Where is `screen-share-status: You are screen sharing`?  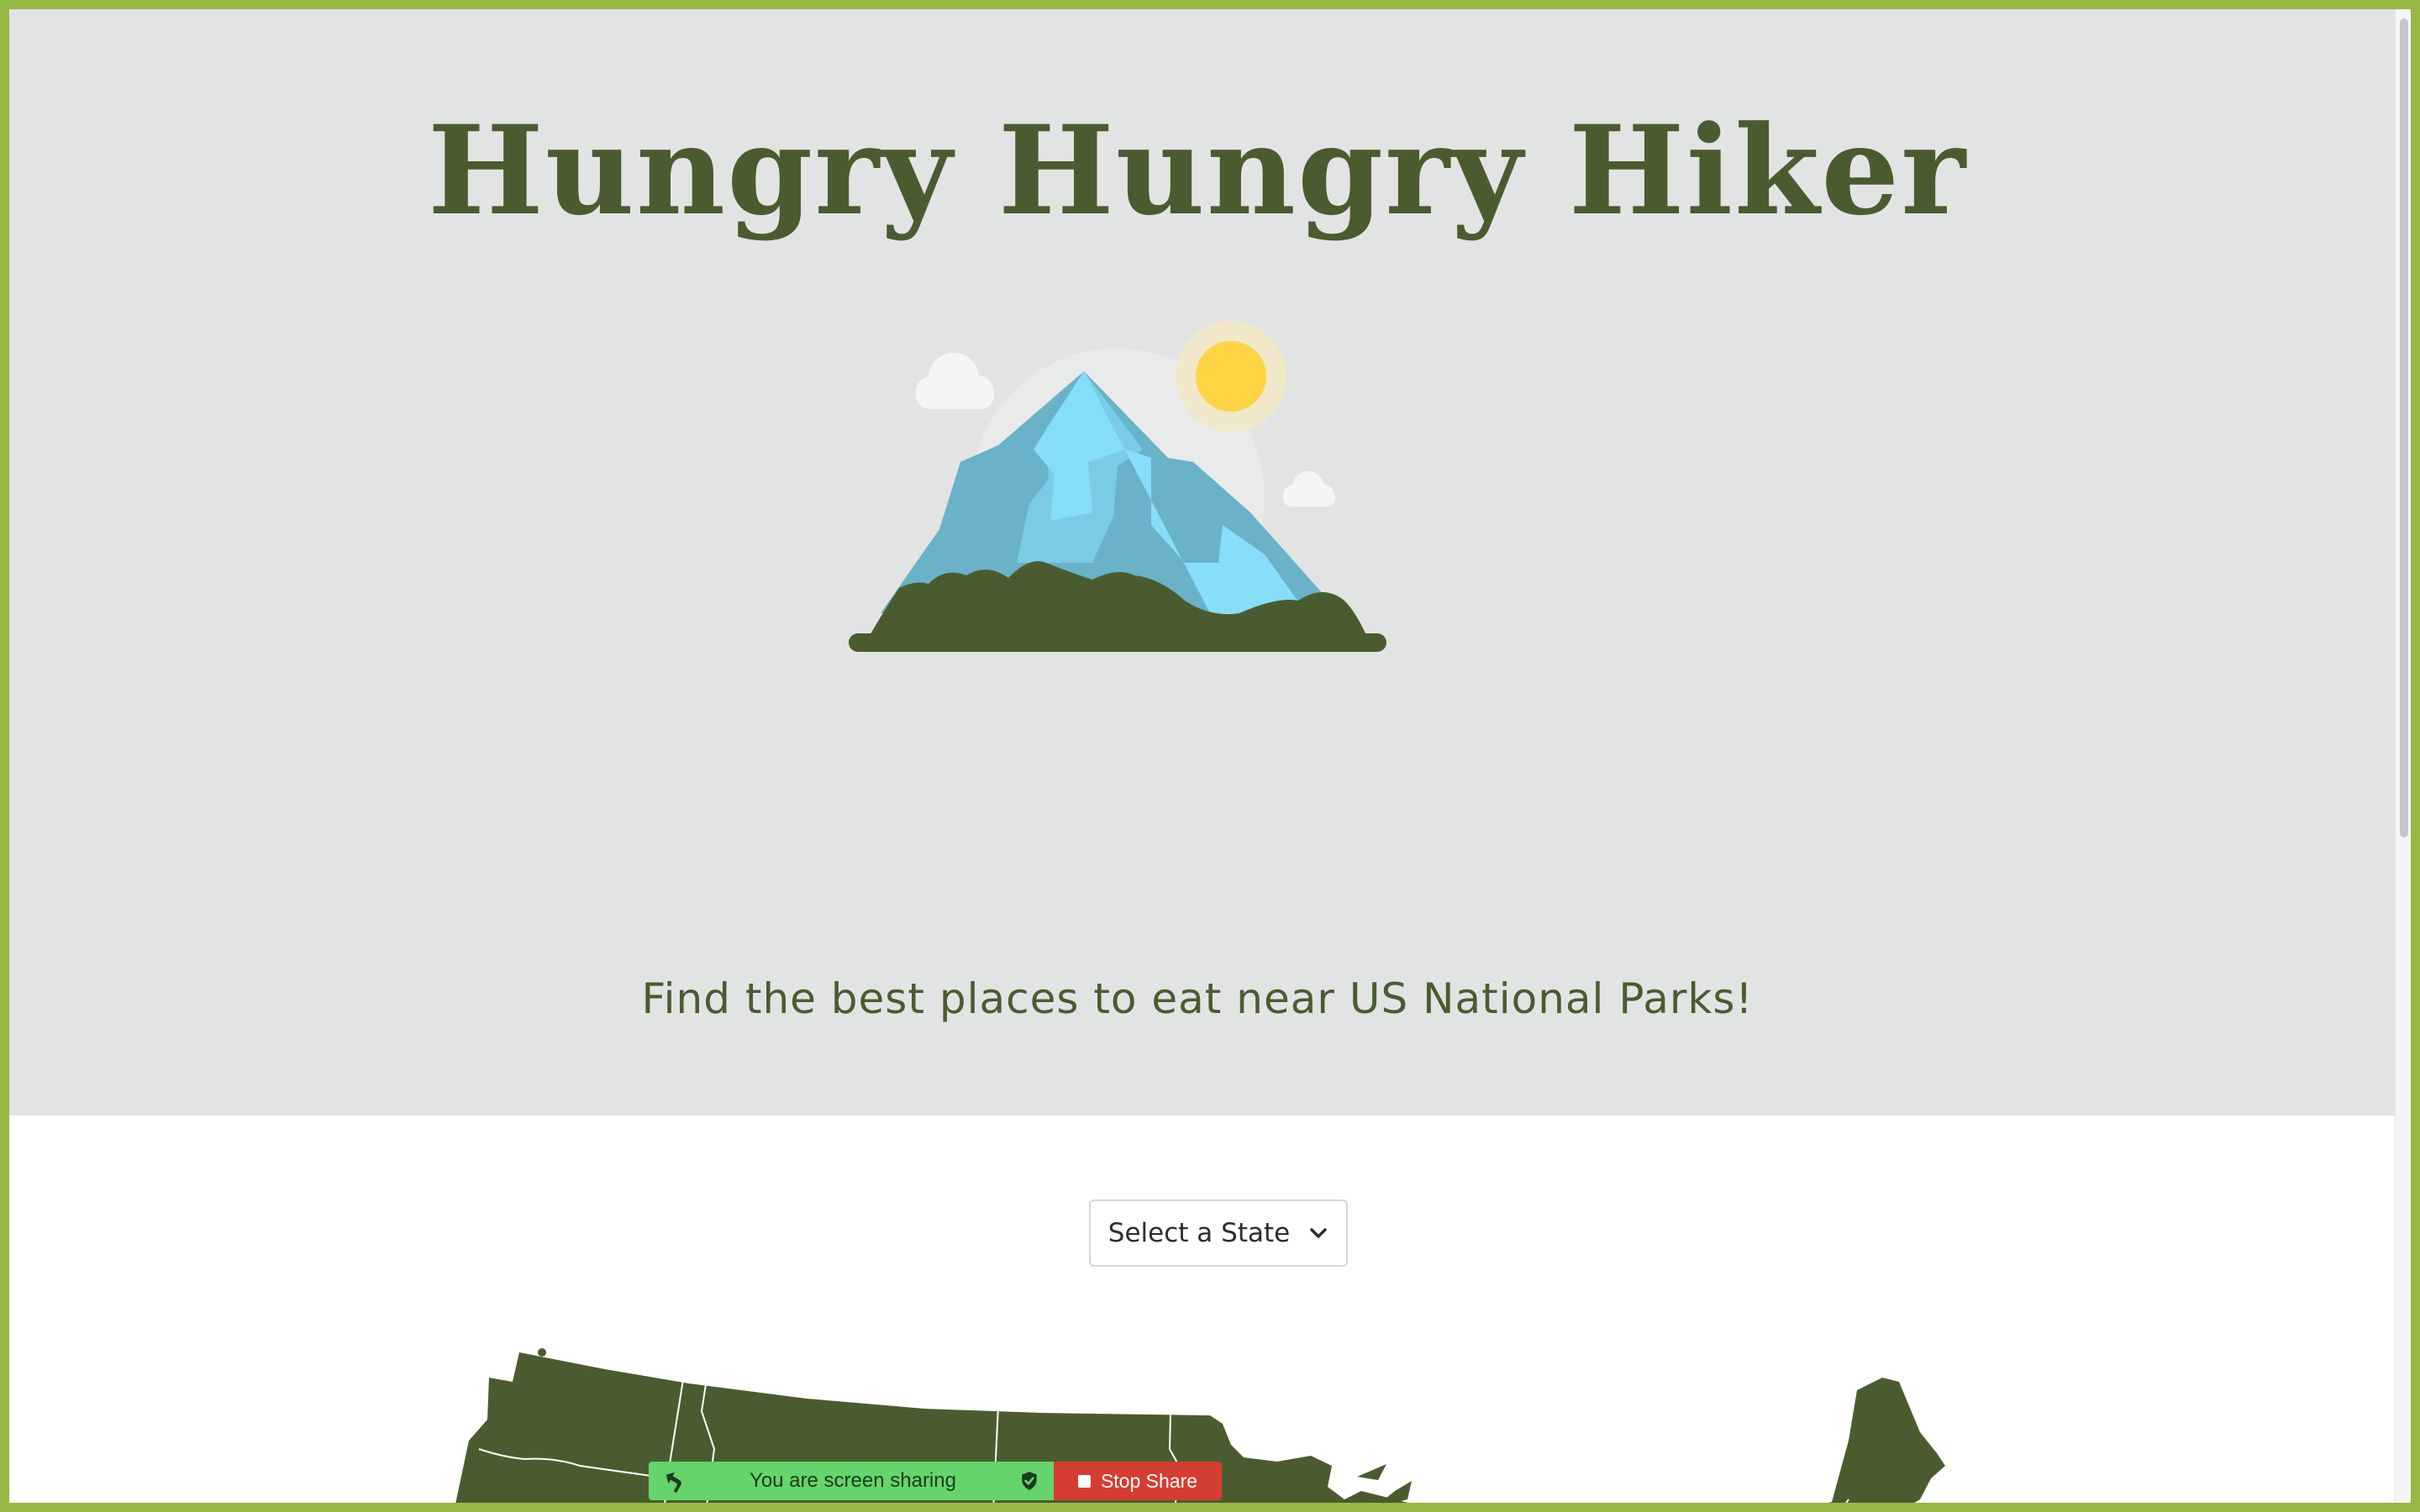 screen-share-status: You are screen sharing is located at coordinates (852, 1481).